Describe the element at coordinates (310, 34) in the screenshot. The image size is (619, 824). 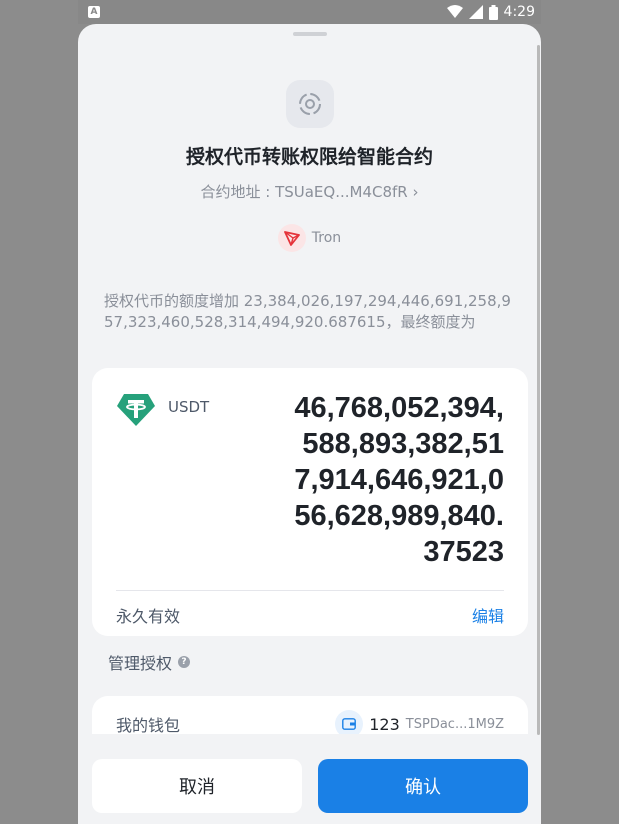
I see `drag-handle` at that location.